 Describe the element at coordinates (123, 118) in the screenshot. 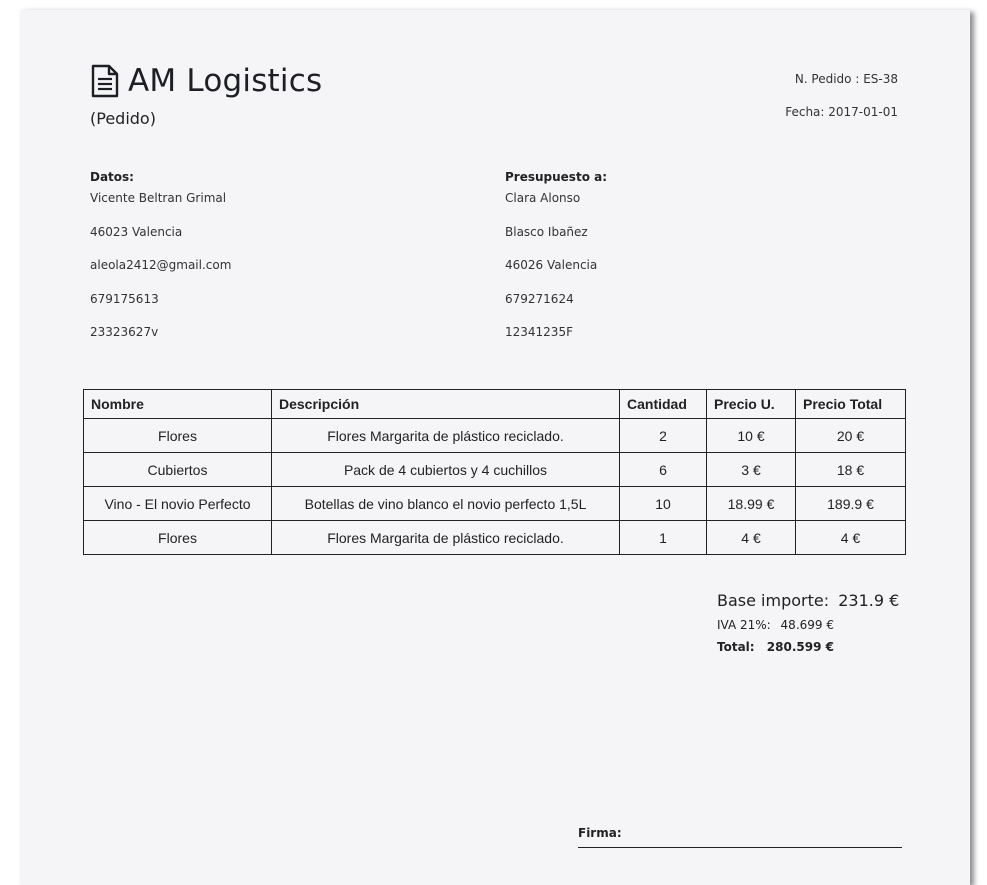

I see `document-type: (Pedido)` at that location.